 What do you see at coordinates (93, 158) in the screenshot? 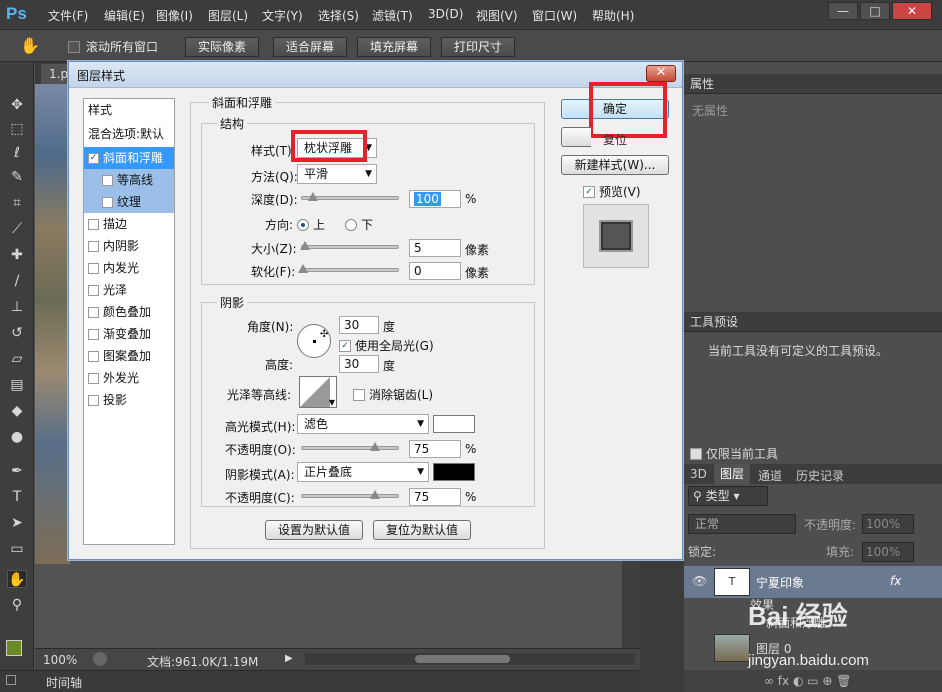
I see `checkbox-checked: ✓` at bounding box center [93, 158].